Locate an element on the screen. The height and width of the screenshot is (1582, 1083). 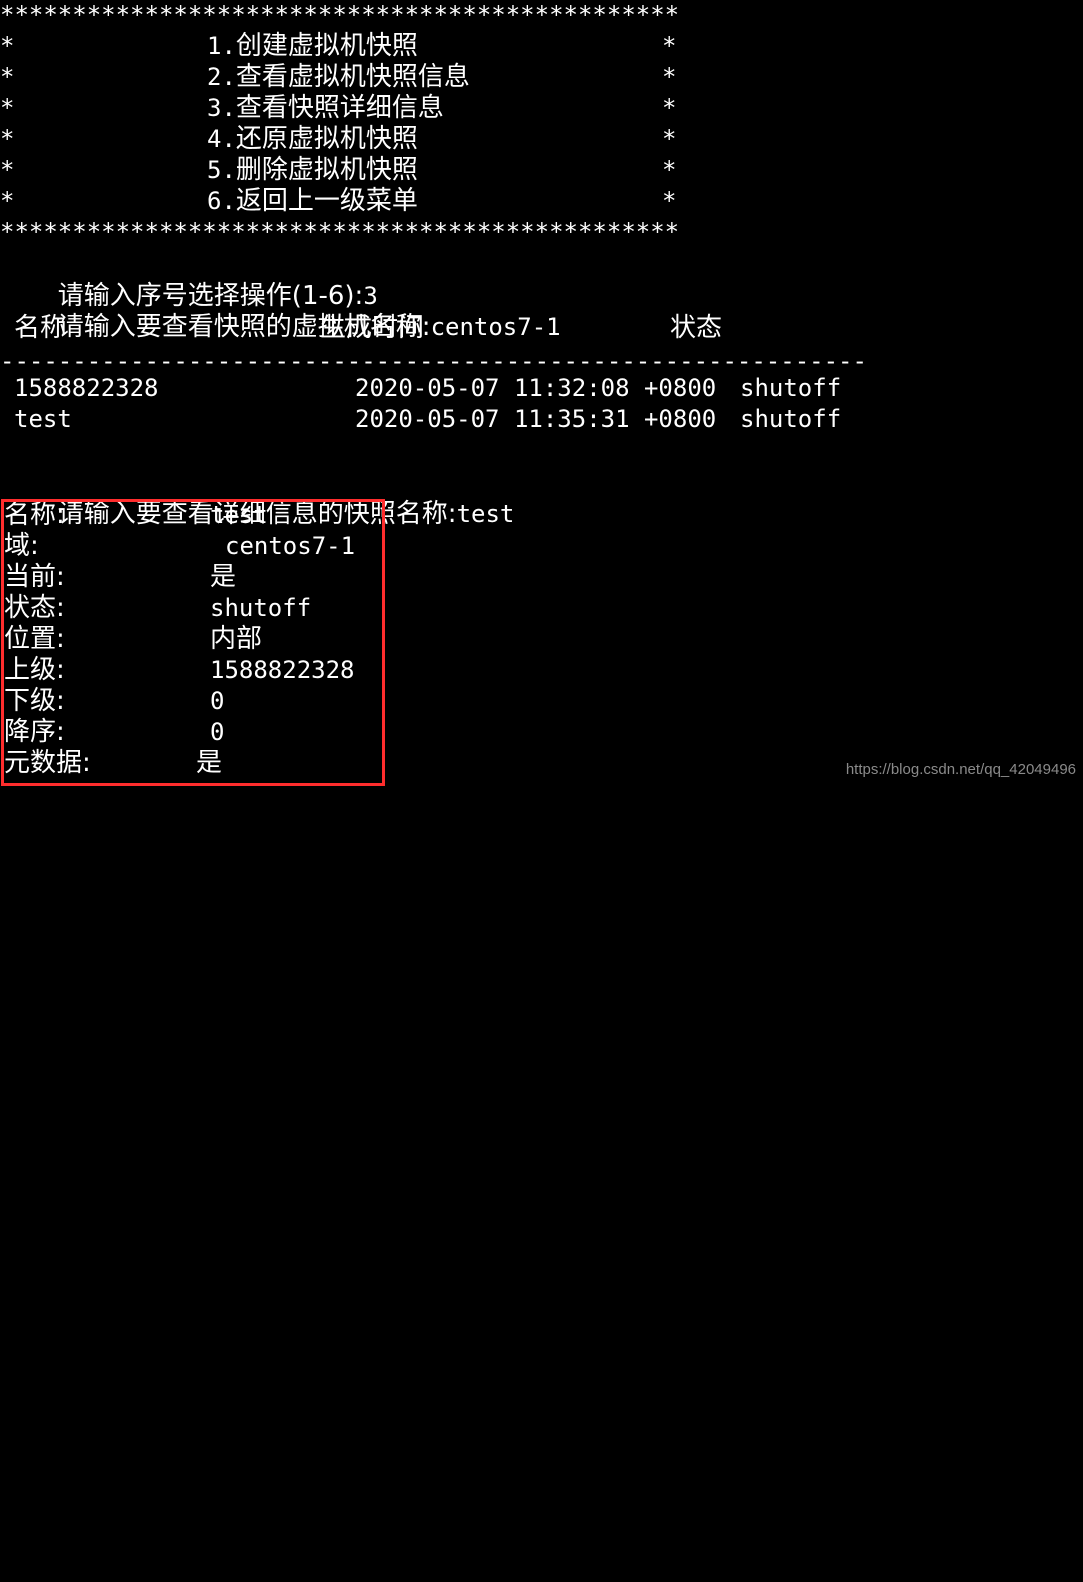
detail-label-parent: 上级: is located at coordinates (34, 670).